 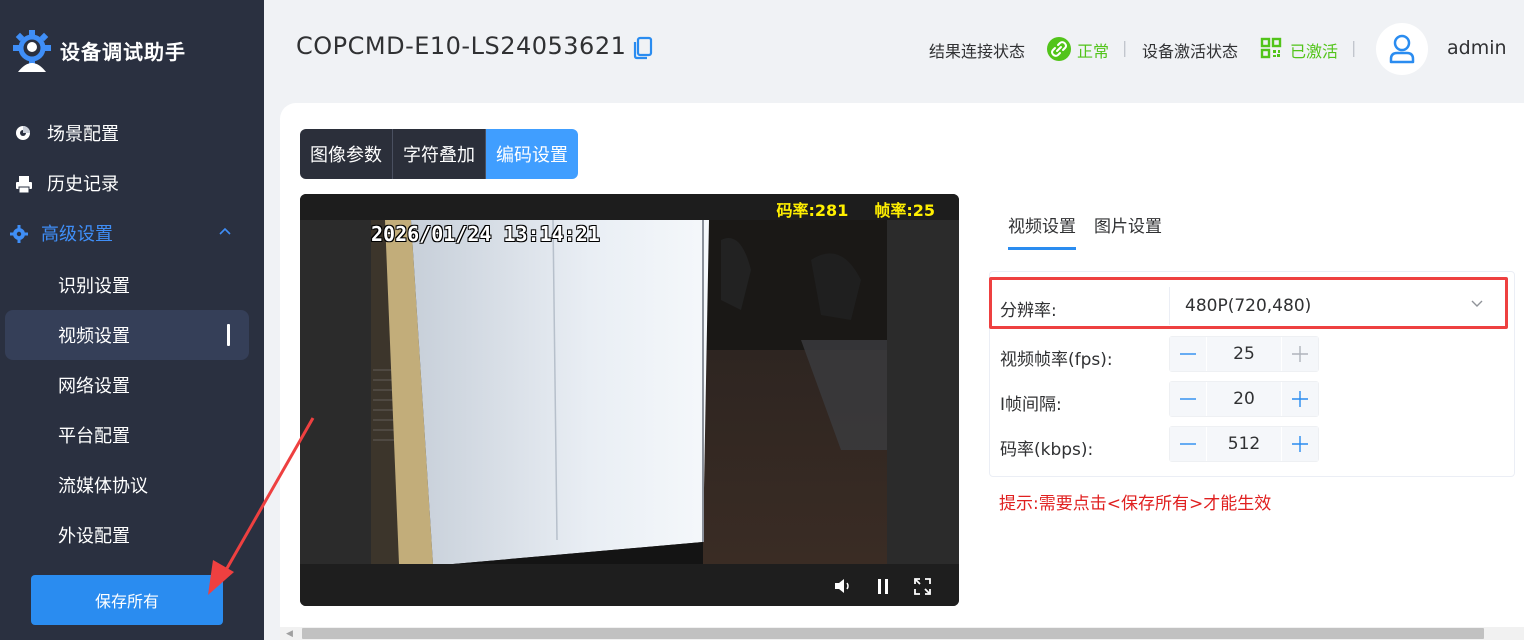 I want to click on submenu-item-peripheral: 外设配置, so click(x=127, y=535).